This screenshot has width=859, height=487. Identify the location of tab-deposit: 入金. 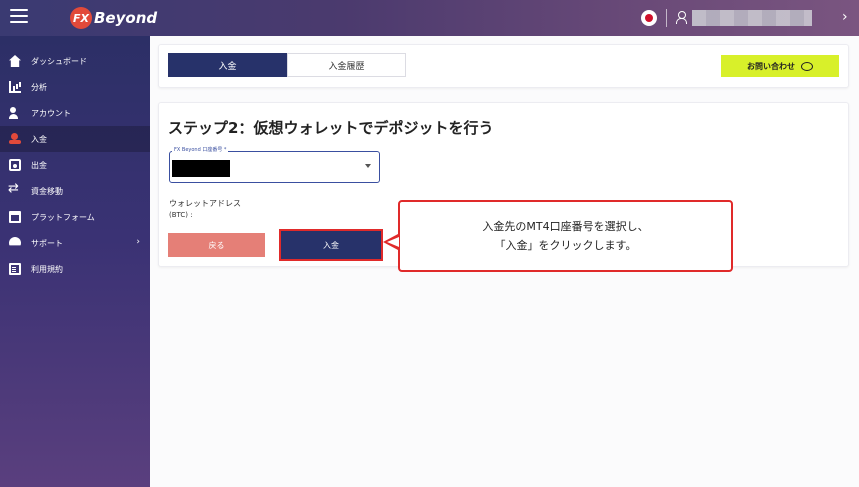
(227, 65).